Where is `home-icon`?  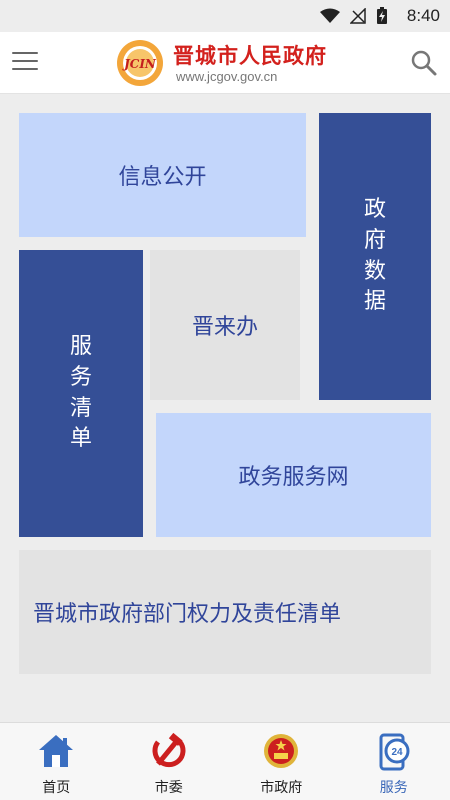
home-icon is located at coordinates (56, 751).